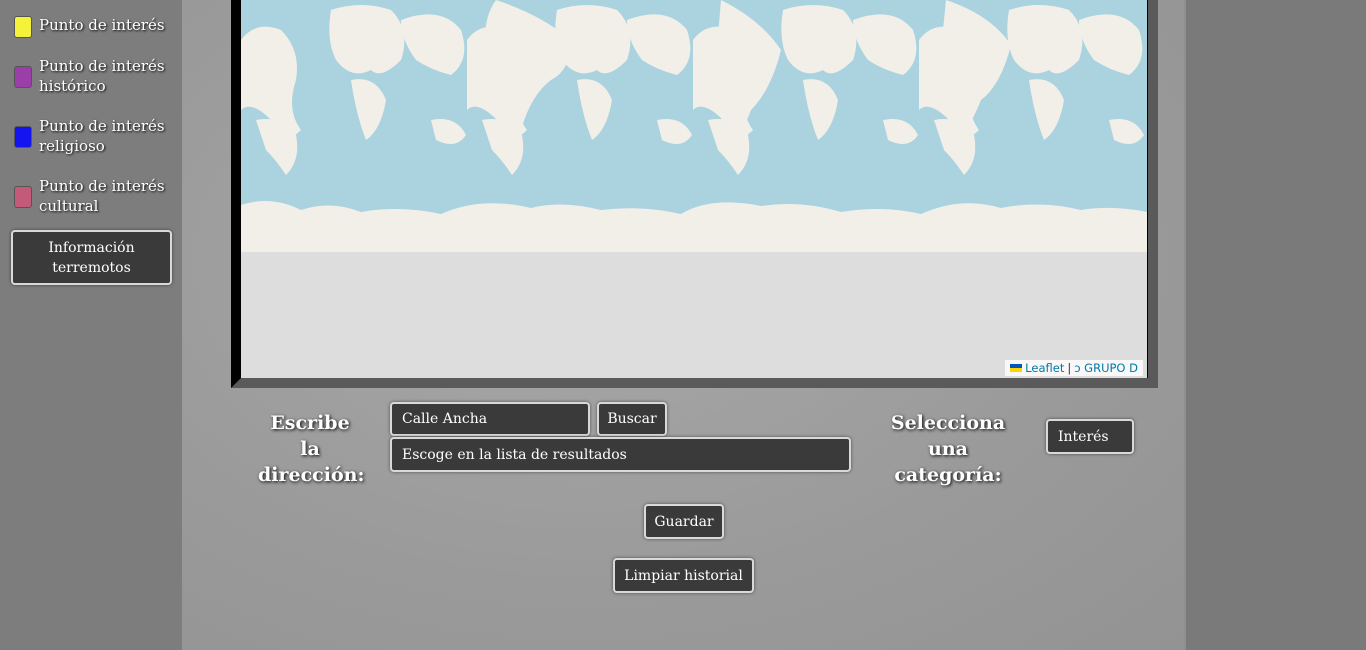 The image size is (1366, 650). What do you see at coordinates (89, 76) in the screenshot?
I see `legend-item-historic: Punto de interés histórico` at bounding box center [89, 76].